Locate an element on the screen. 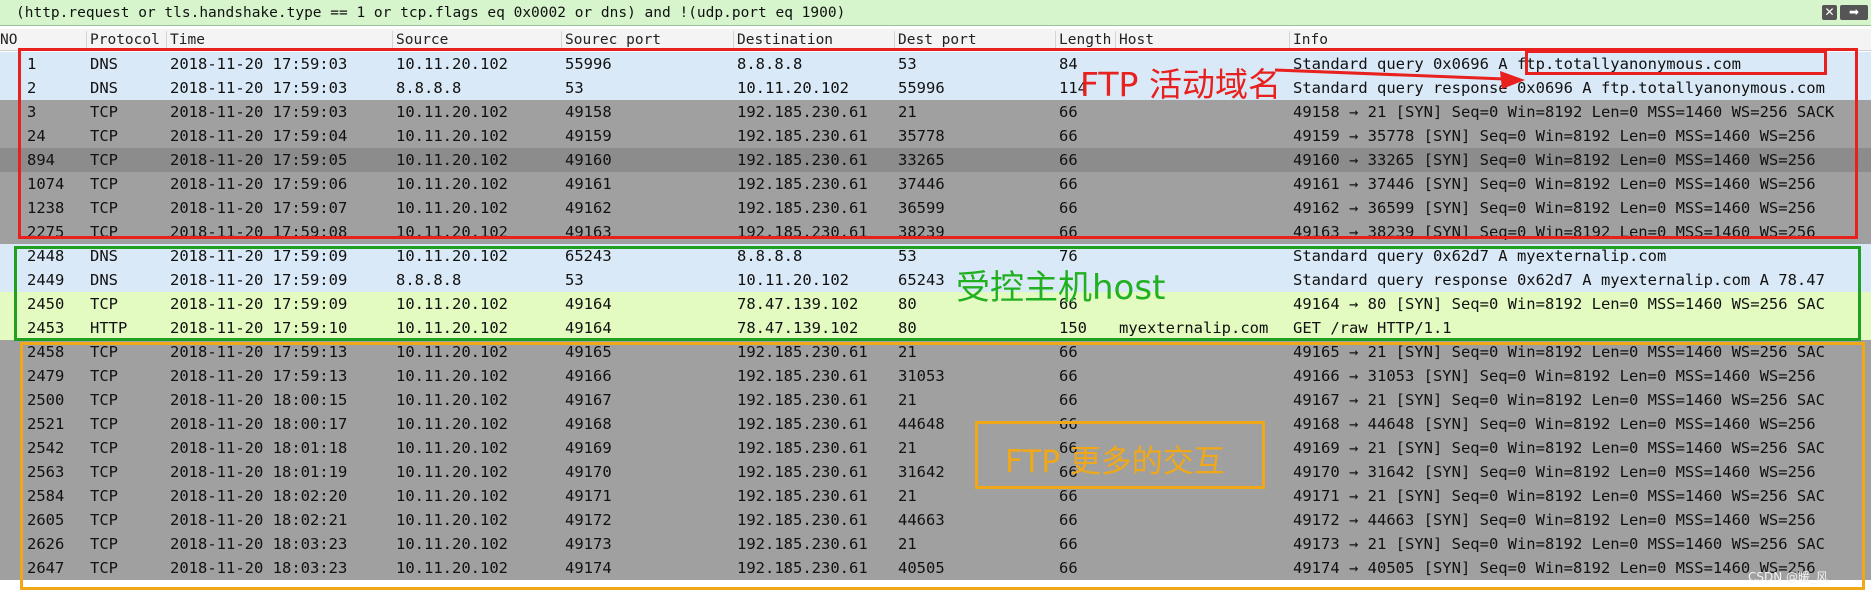 Image resolution: width=1871 pixels, height=592 pixels. cell-source-port: 49164 is located at coordinates (588, 304).